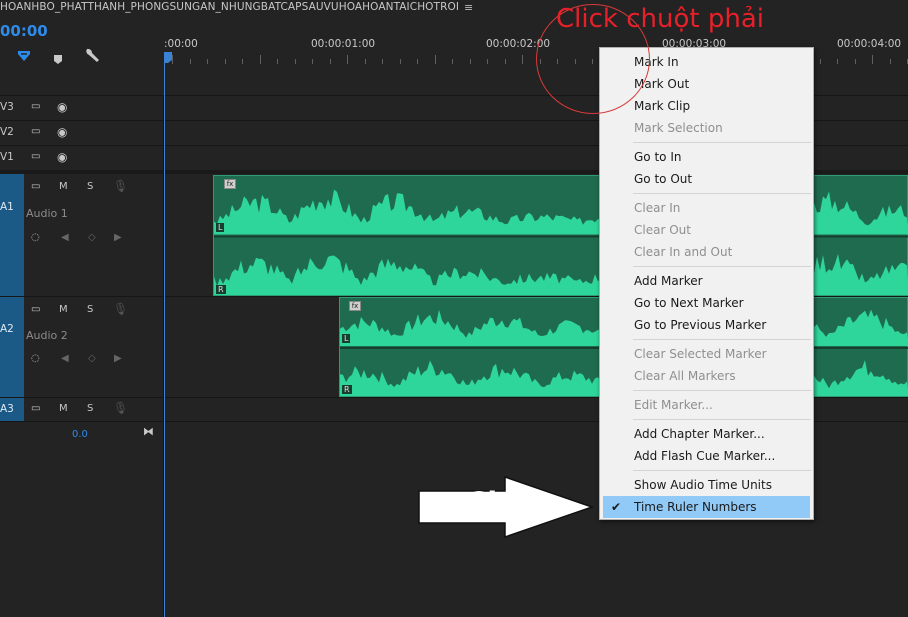 The width and height of the screenshot is (908, 617). I want to click on ruler-label: 00:00:04:00, so click(869, 44).